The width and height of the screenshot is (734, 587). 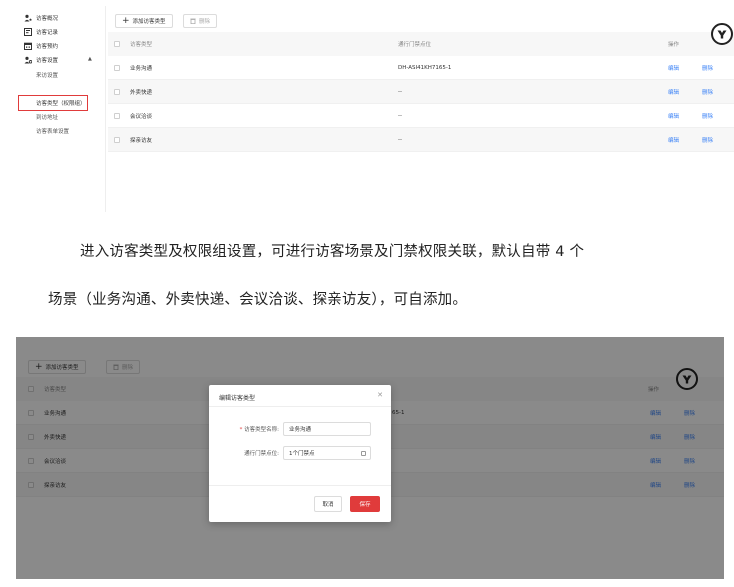 I want to click on highlight-box, so click(x=53, y=103).